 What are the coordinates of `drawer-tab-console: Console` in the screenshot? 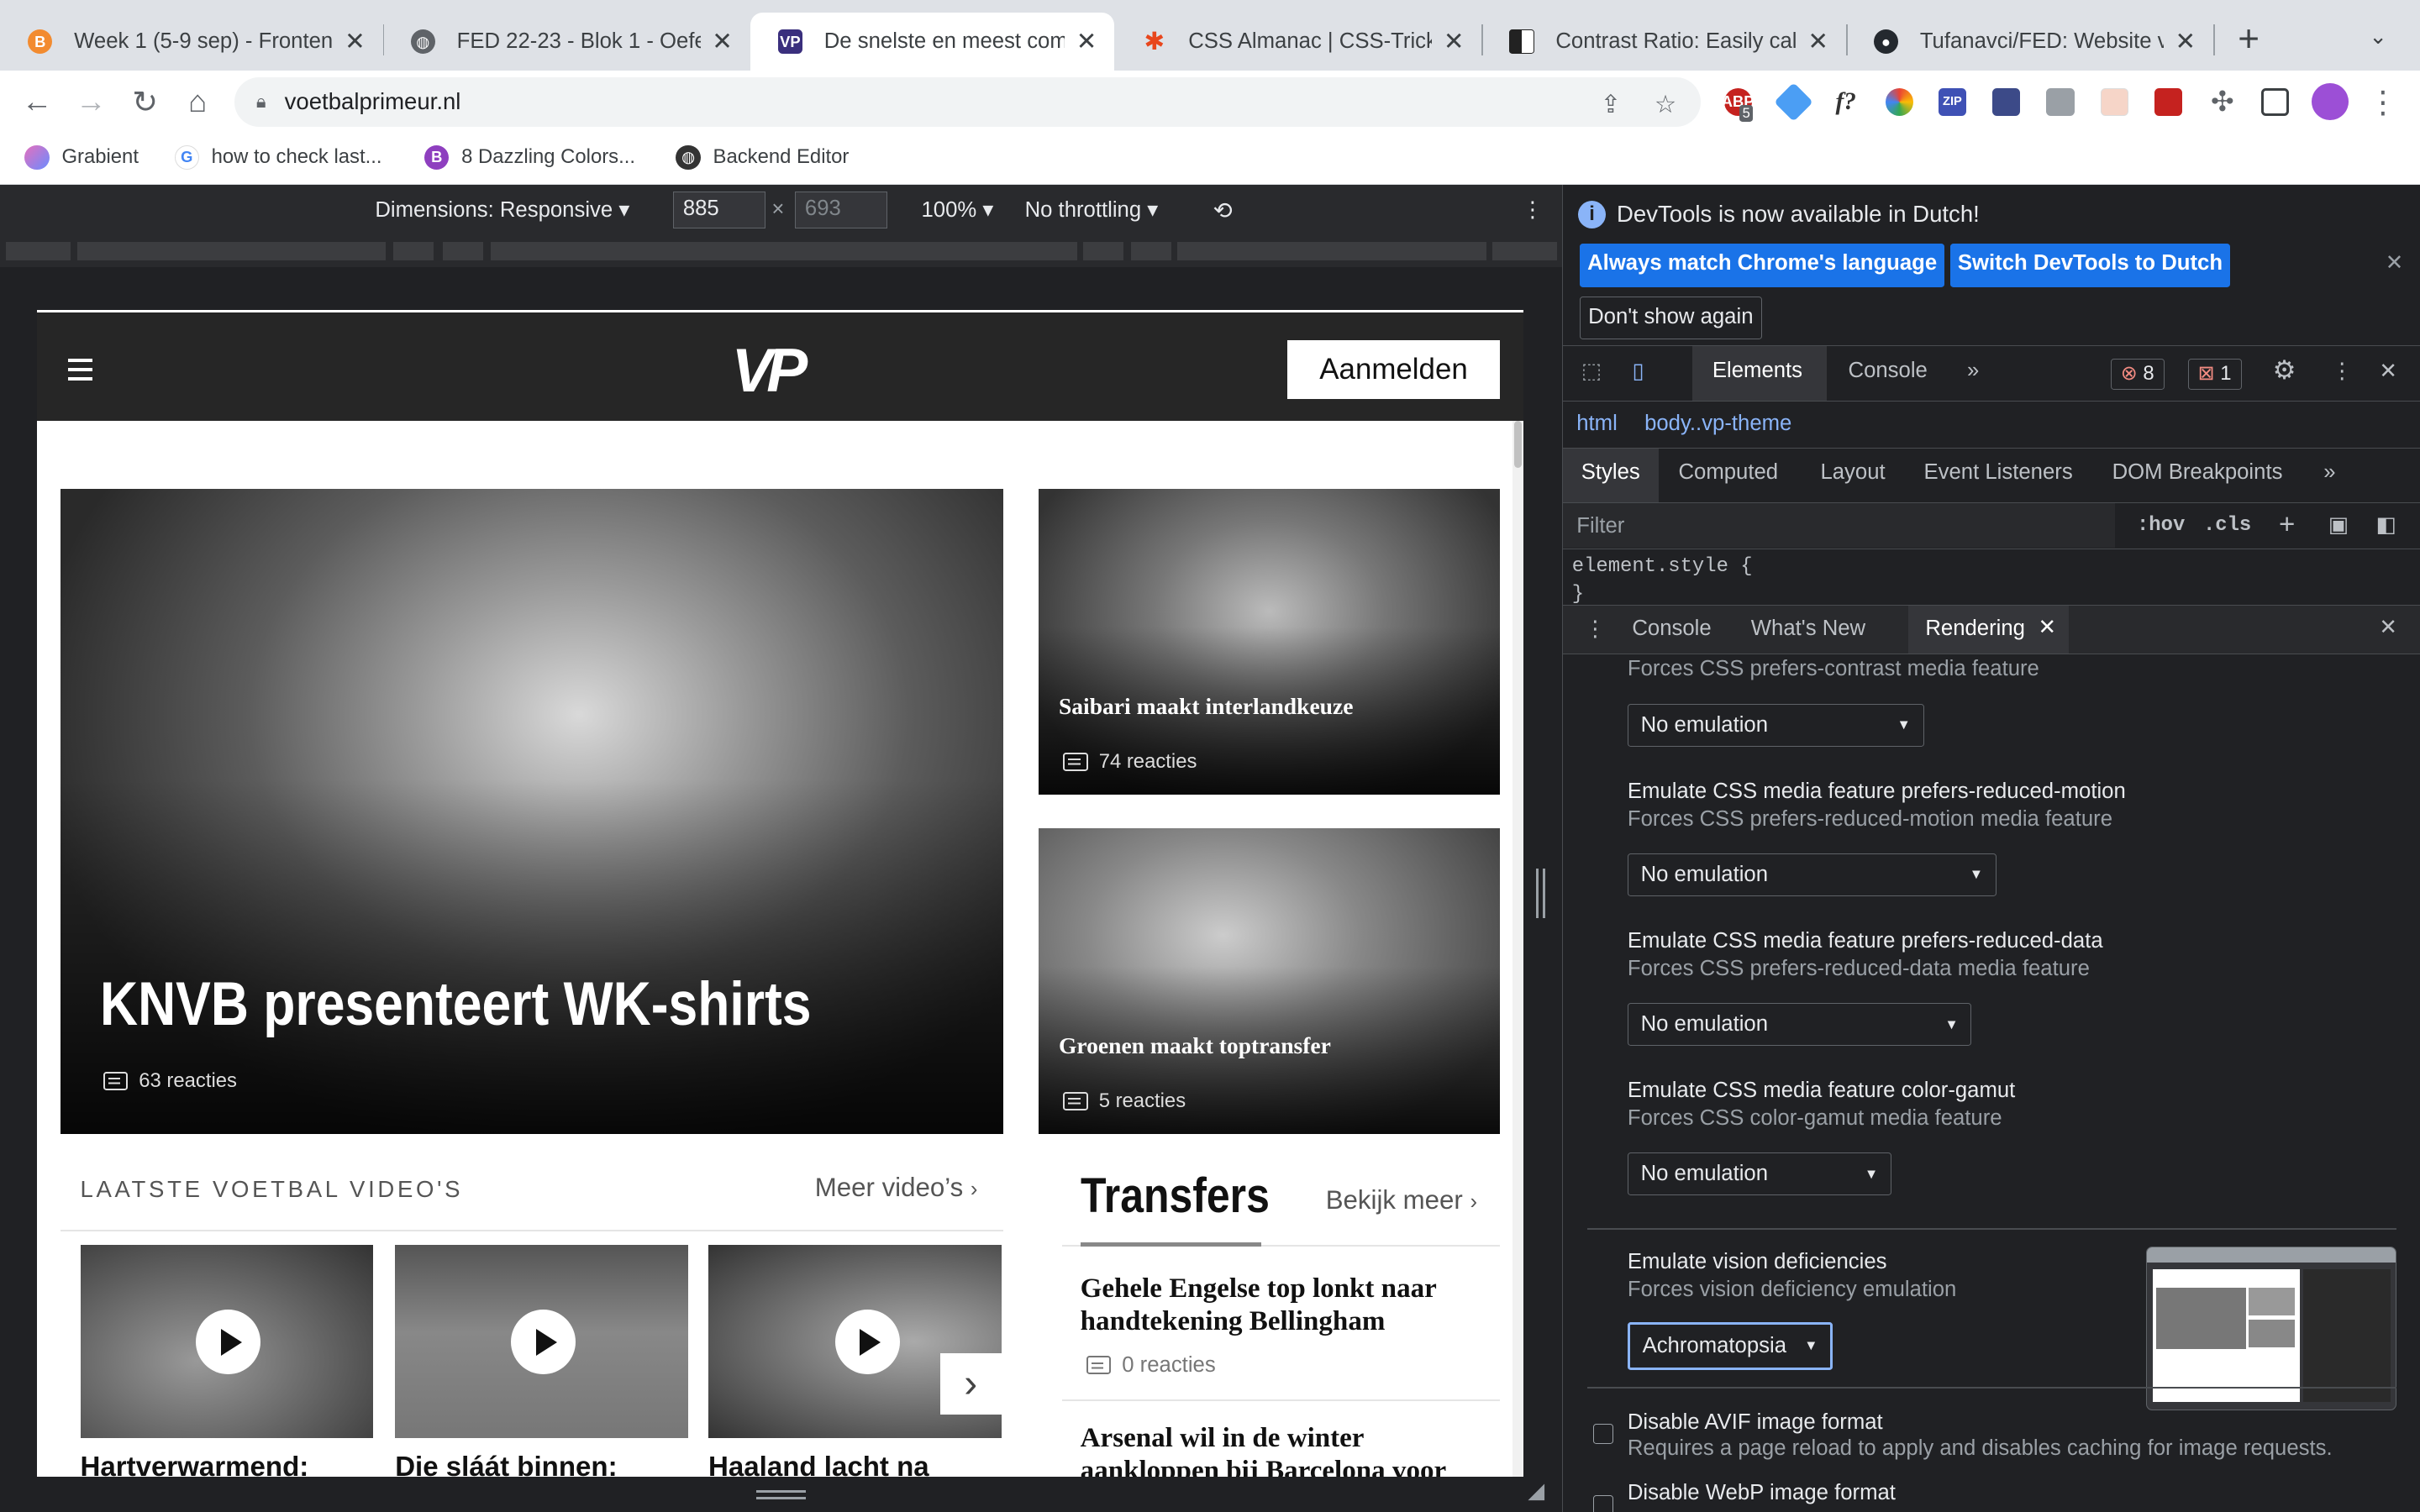 It's located at (1671, 629).